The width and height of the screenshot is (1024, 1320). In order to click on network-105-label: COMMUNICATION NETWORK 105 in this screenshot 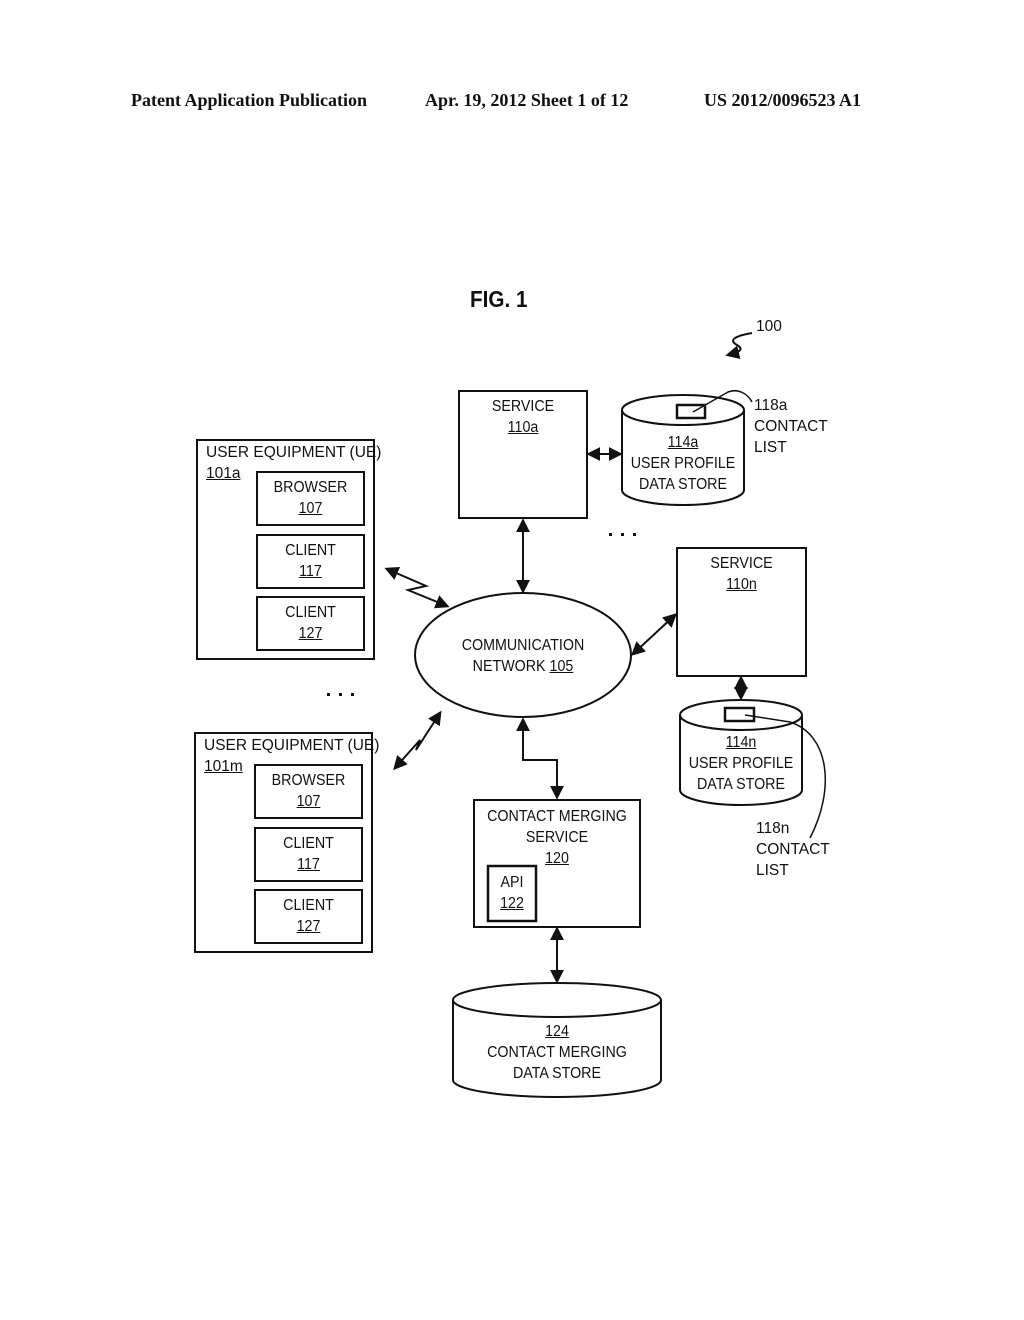, I will do `click(523, 656)`.